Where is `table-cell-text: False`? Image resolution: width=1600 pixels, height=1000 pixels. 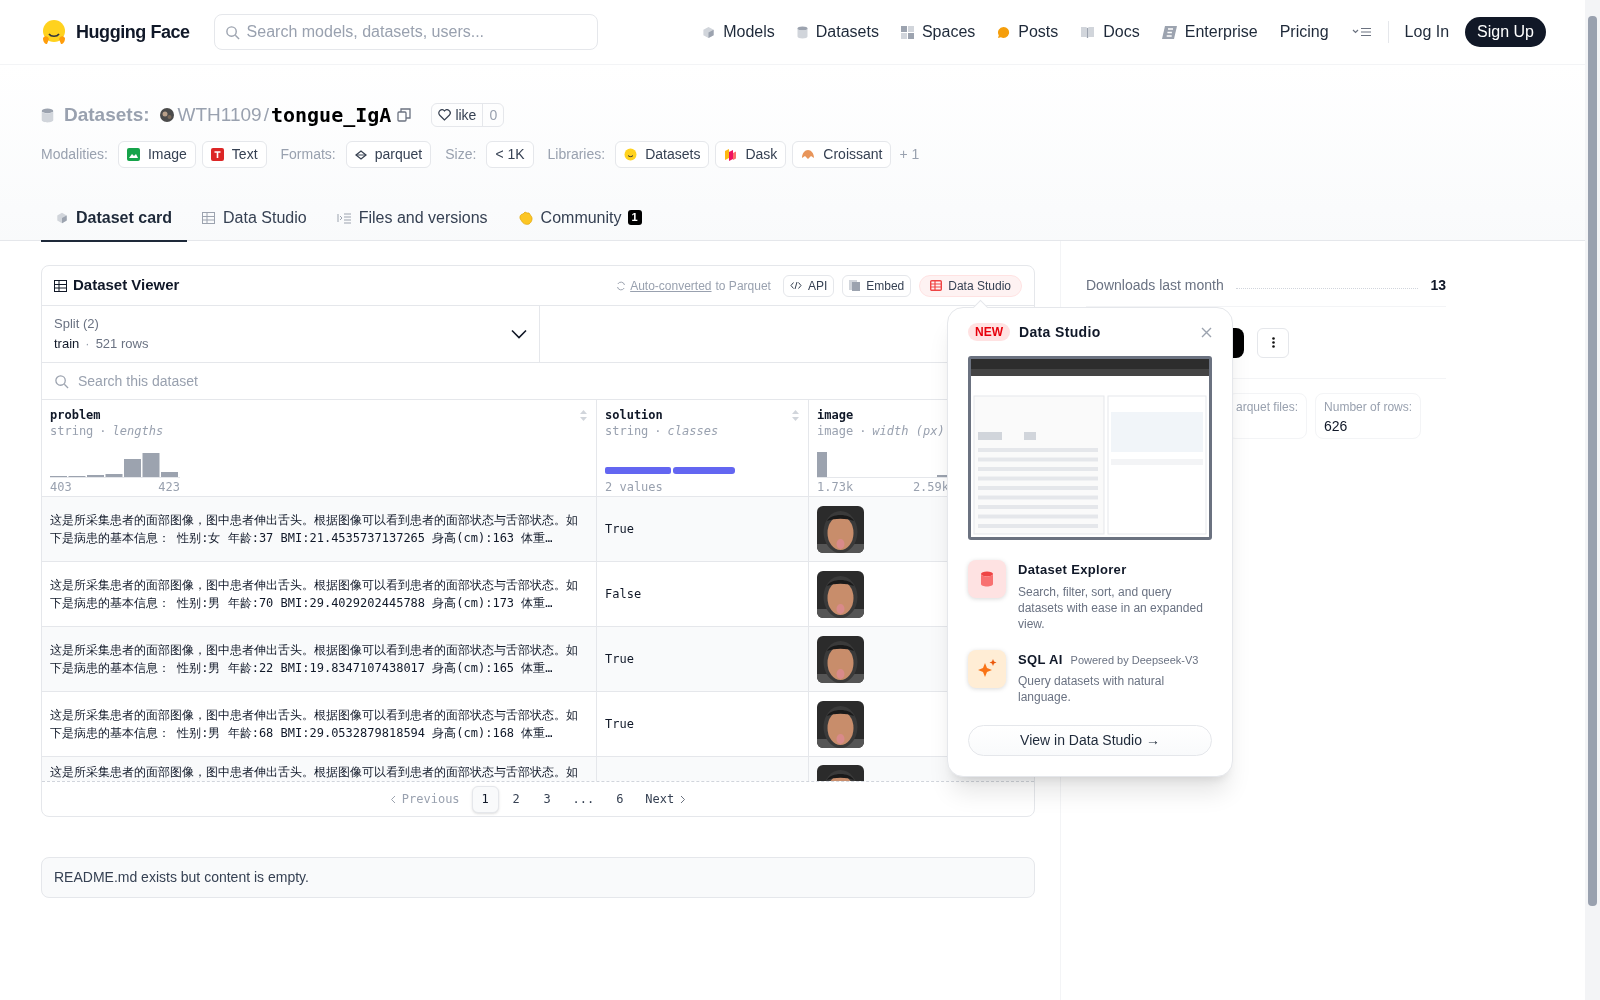 table-cell-text: False is located at coordinates (623, 594).